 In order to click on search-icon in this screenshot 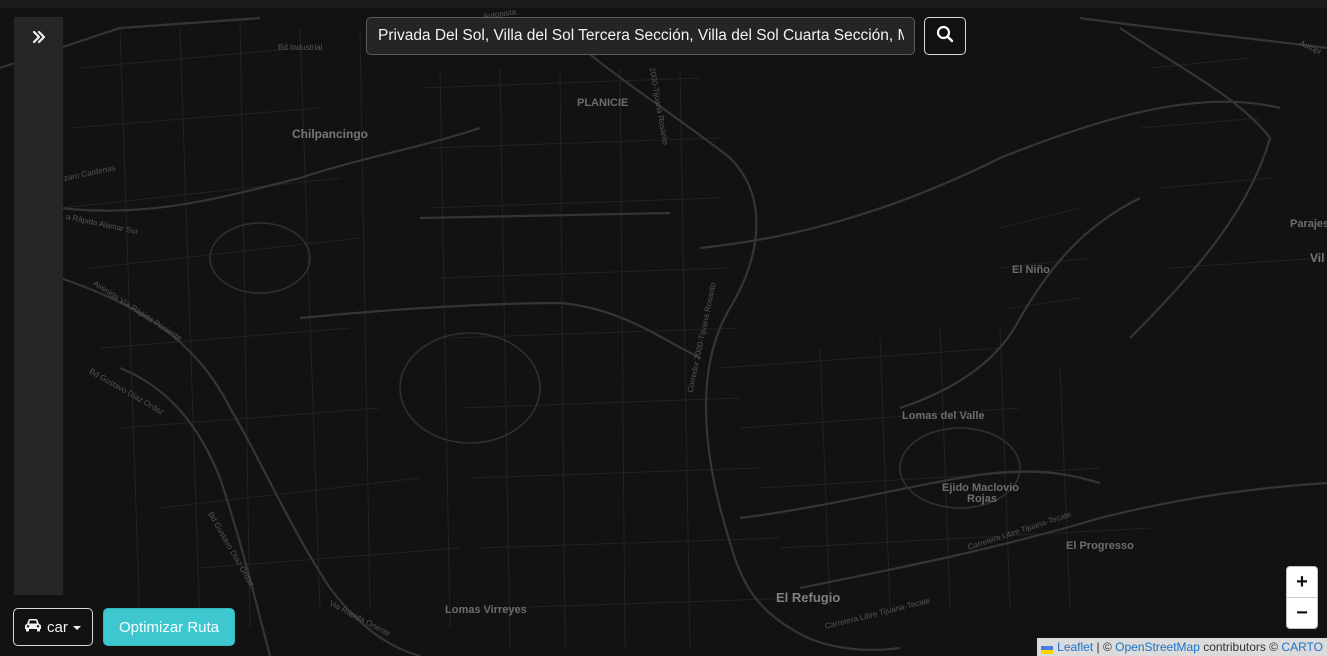, I will do `click(945, 36)`.